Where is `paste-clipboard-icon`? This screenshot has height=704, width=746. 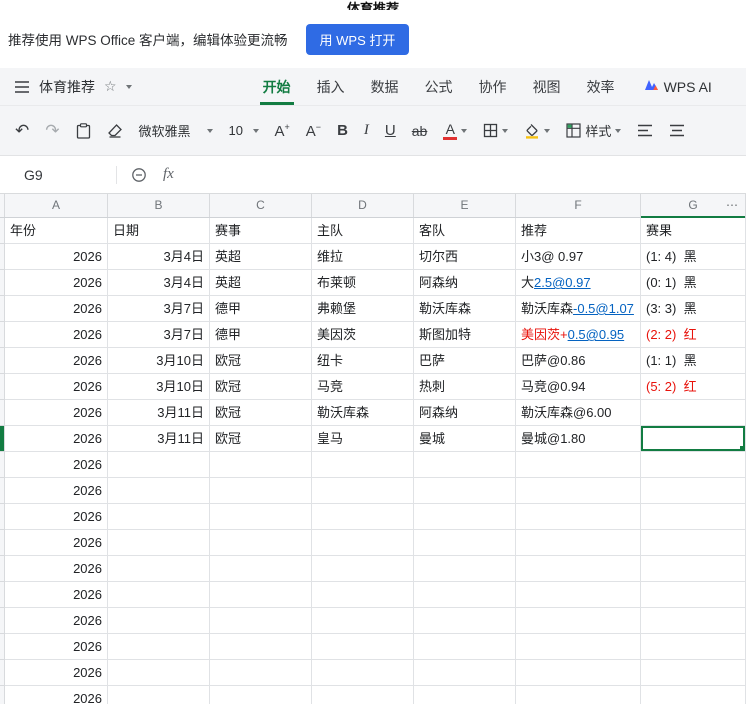 paste-clipboard-icon is located at coordinates (83, 130).